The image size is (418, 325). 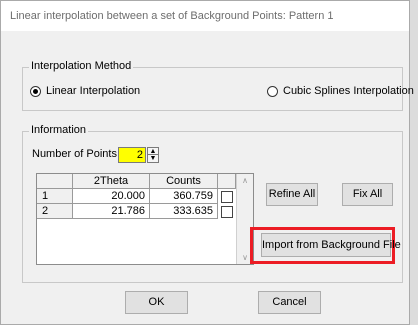 What do you see at coordinates (111, 196) in the screenshot?
I see `theta-cell: 20.000` at bounding box center [111, 196].